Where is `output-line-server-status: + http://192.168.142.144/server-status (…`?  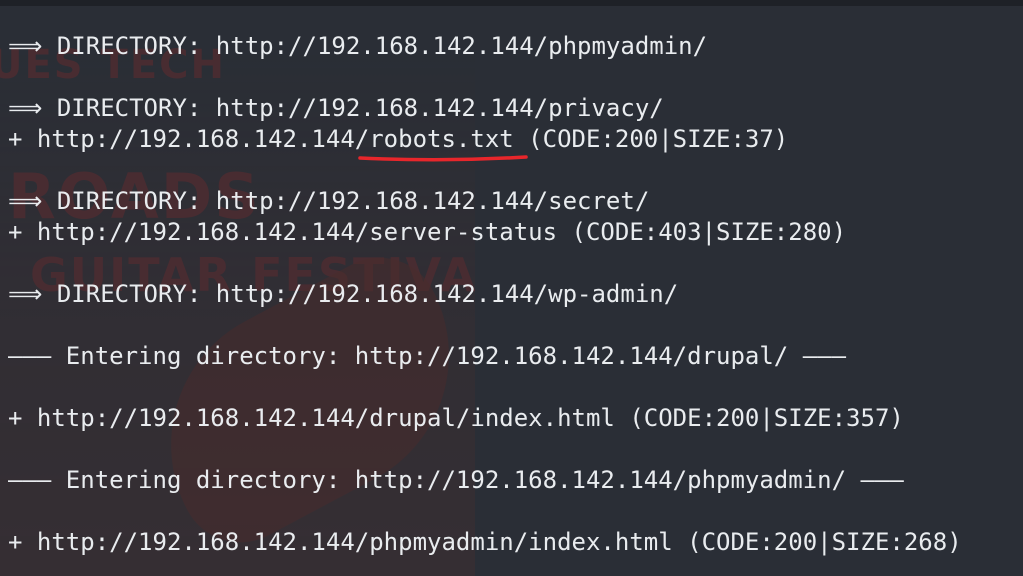
output-line-server-status: + http://192.168.142.144/server-status (… is located at coordinates (427, 232).